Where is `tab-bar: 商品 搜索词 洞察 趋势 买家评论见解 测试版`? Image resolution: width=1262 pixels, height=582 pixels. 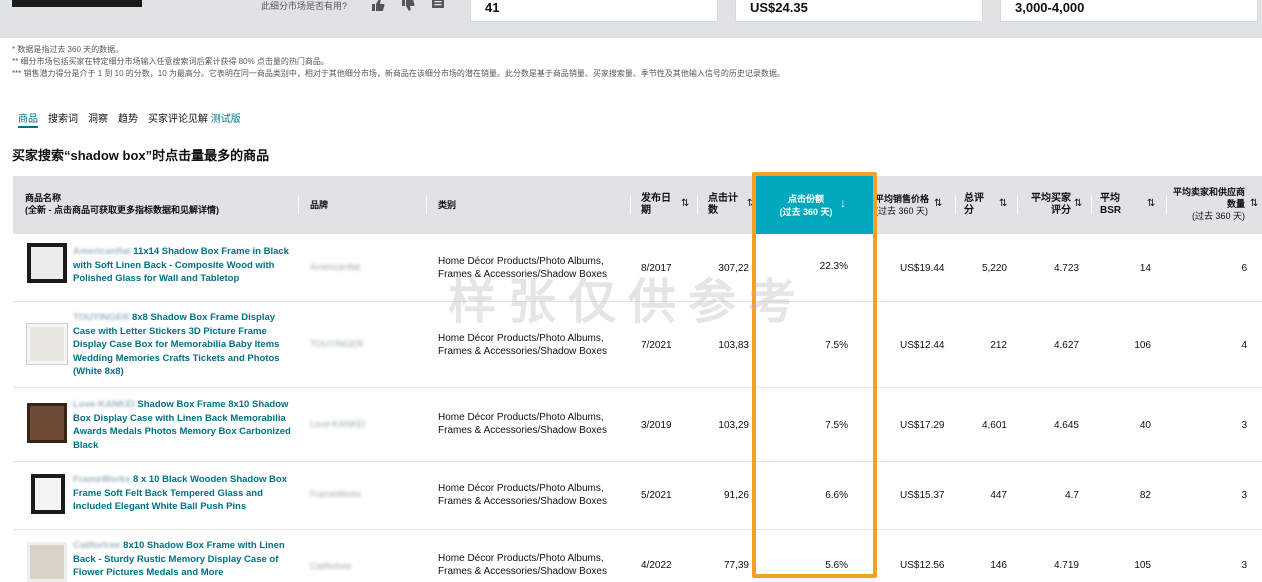
tab-bar: 商品 搜索词 洞察 趋势 买家评论见解 测试版 is located at coordinates (129, 120).